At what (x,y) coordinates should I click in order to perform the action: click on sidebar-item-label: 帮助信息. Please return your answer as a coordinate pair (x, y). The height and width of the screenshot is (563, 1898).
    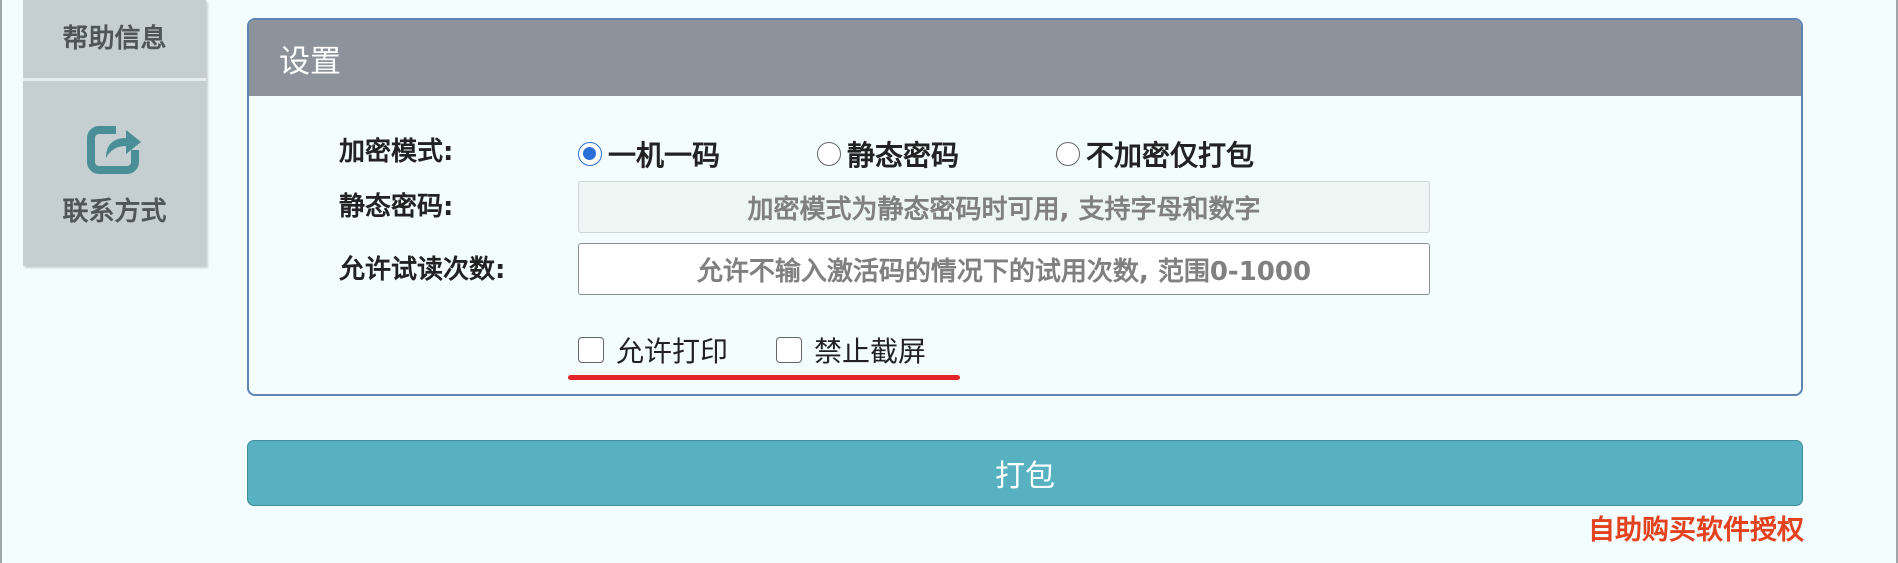
    Looking at the image, I should click on (114, 39).